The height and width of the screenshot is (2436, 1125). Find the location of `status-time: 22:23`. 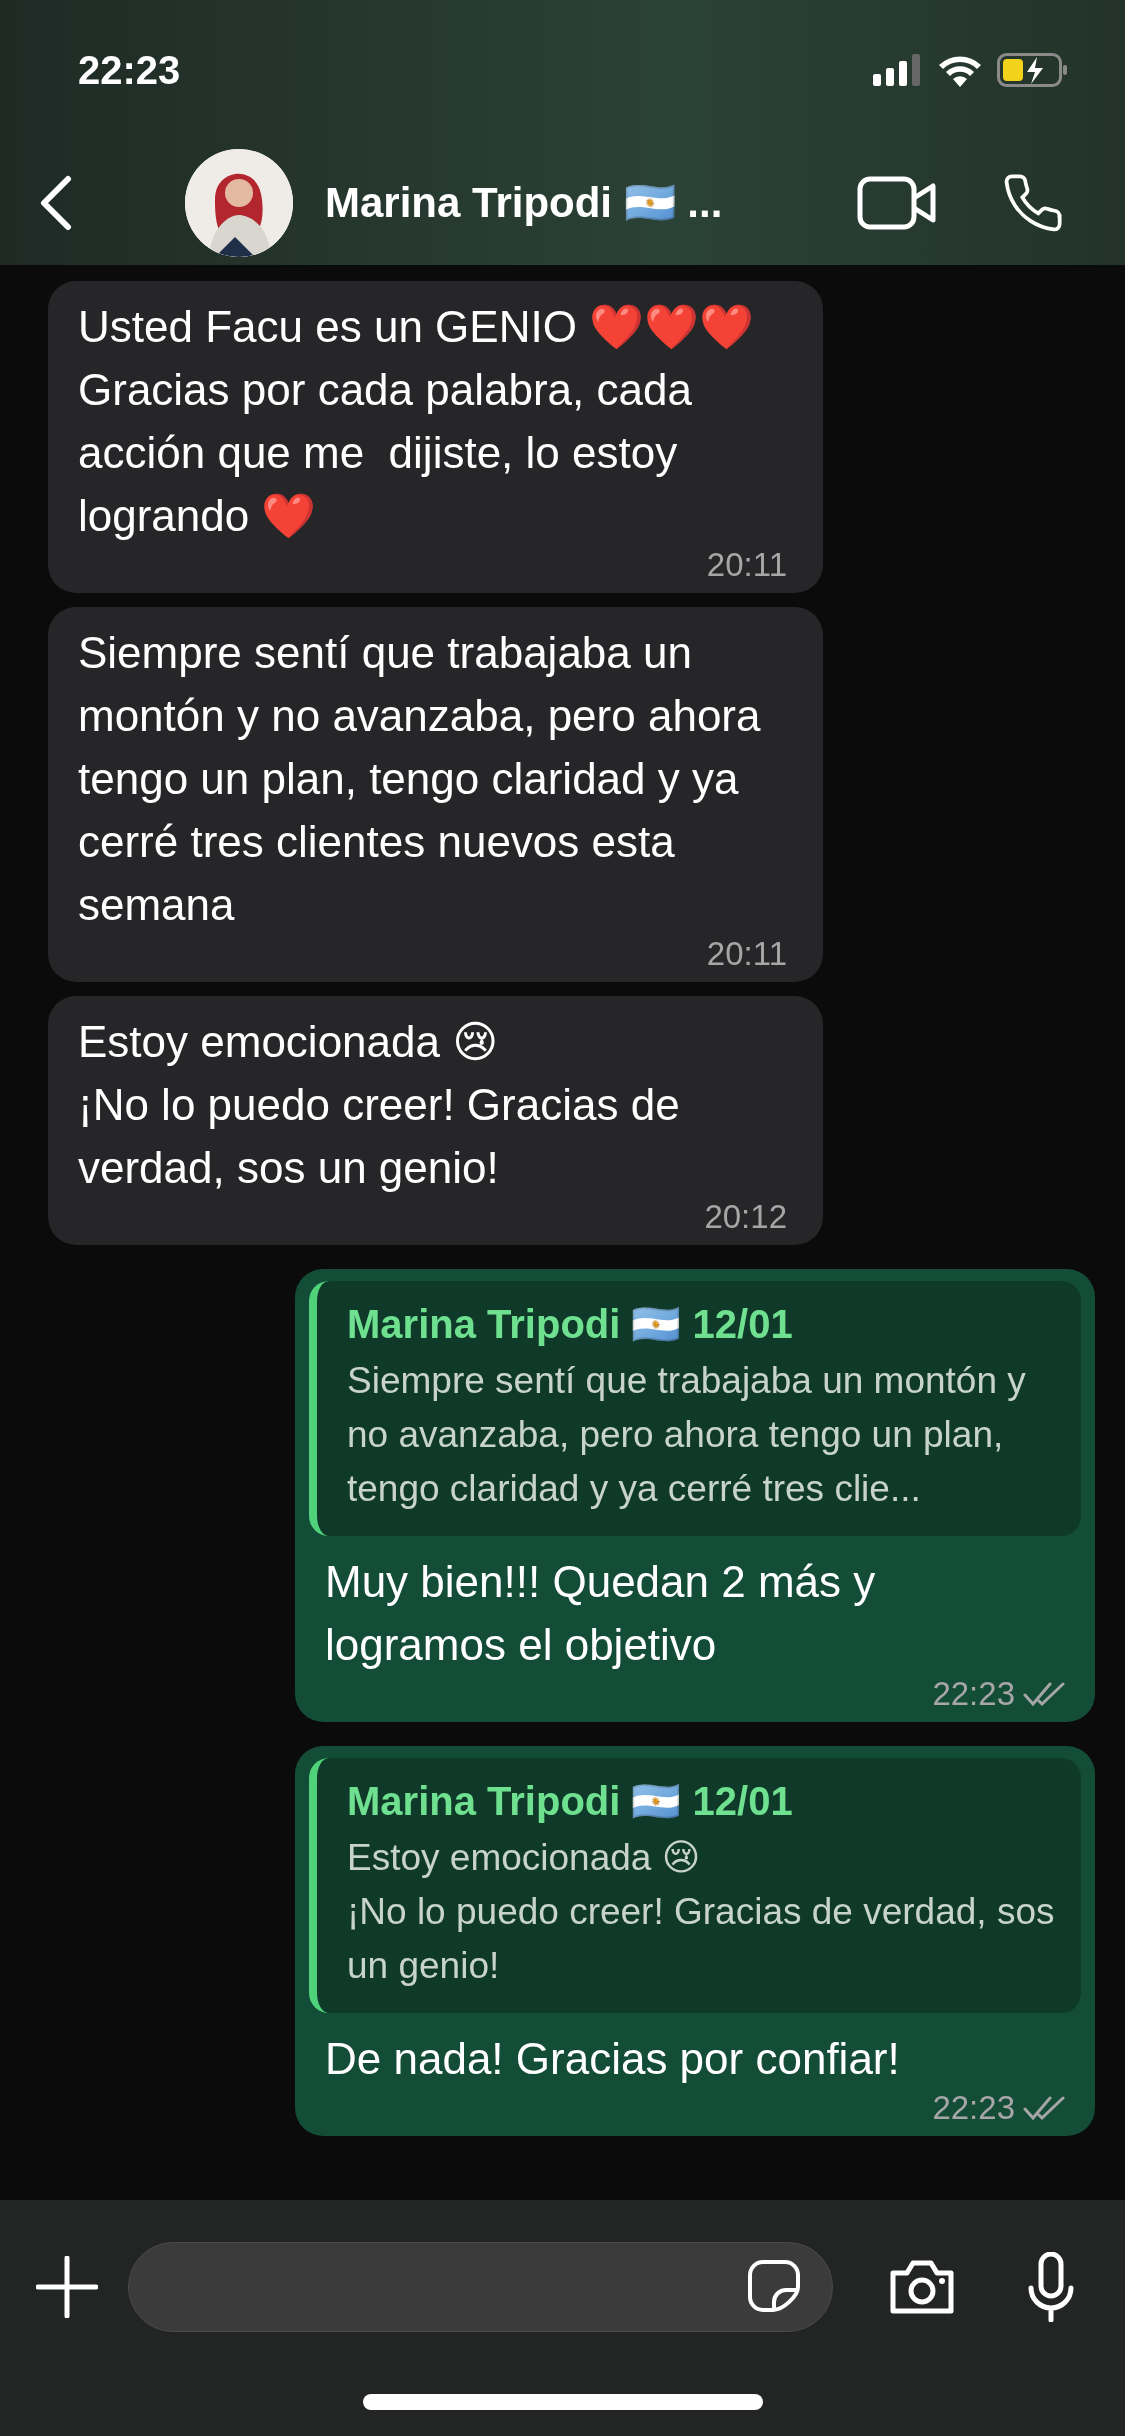

status-time: 22:23 is located at coordinates (129, 70).